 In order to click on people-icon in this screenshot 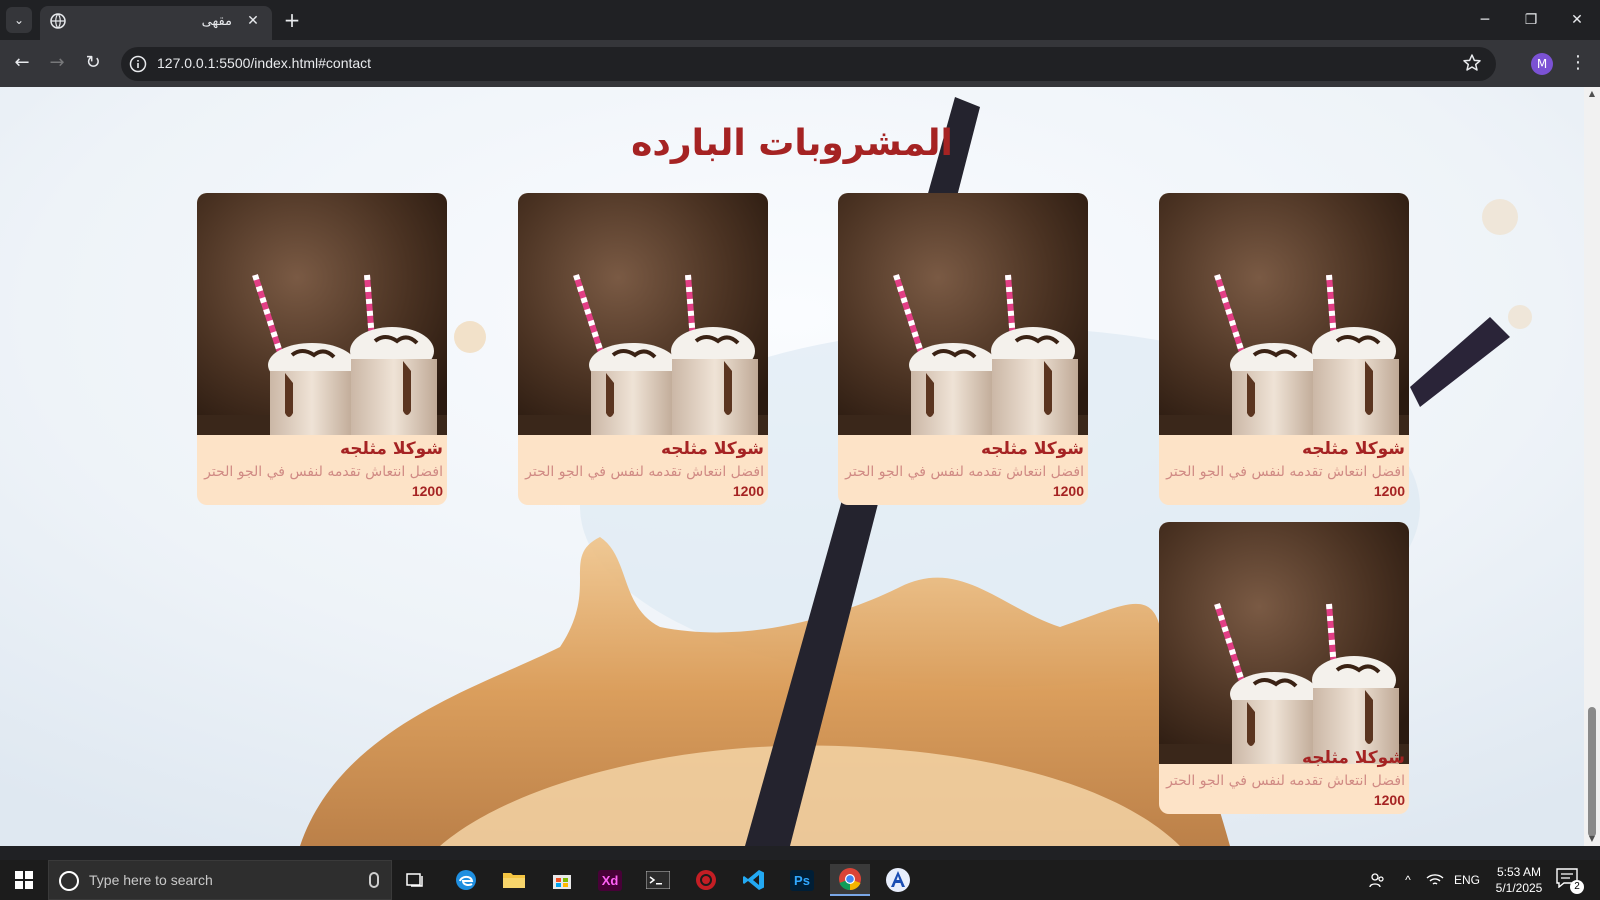, I will do `click(1377, 880)`.